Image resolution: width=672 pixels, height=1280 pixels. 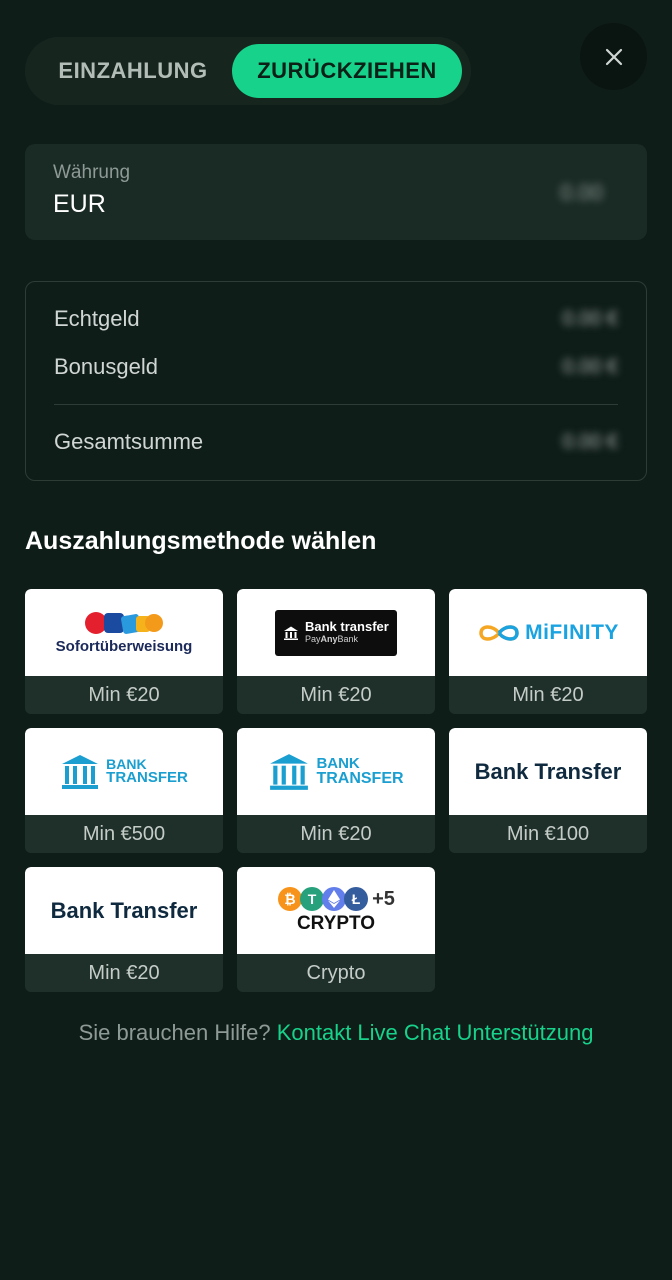 I want to click on real-money-amount: 0.00 €, so click(x=590, y=318).